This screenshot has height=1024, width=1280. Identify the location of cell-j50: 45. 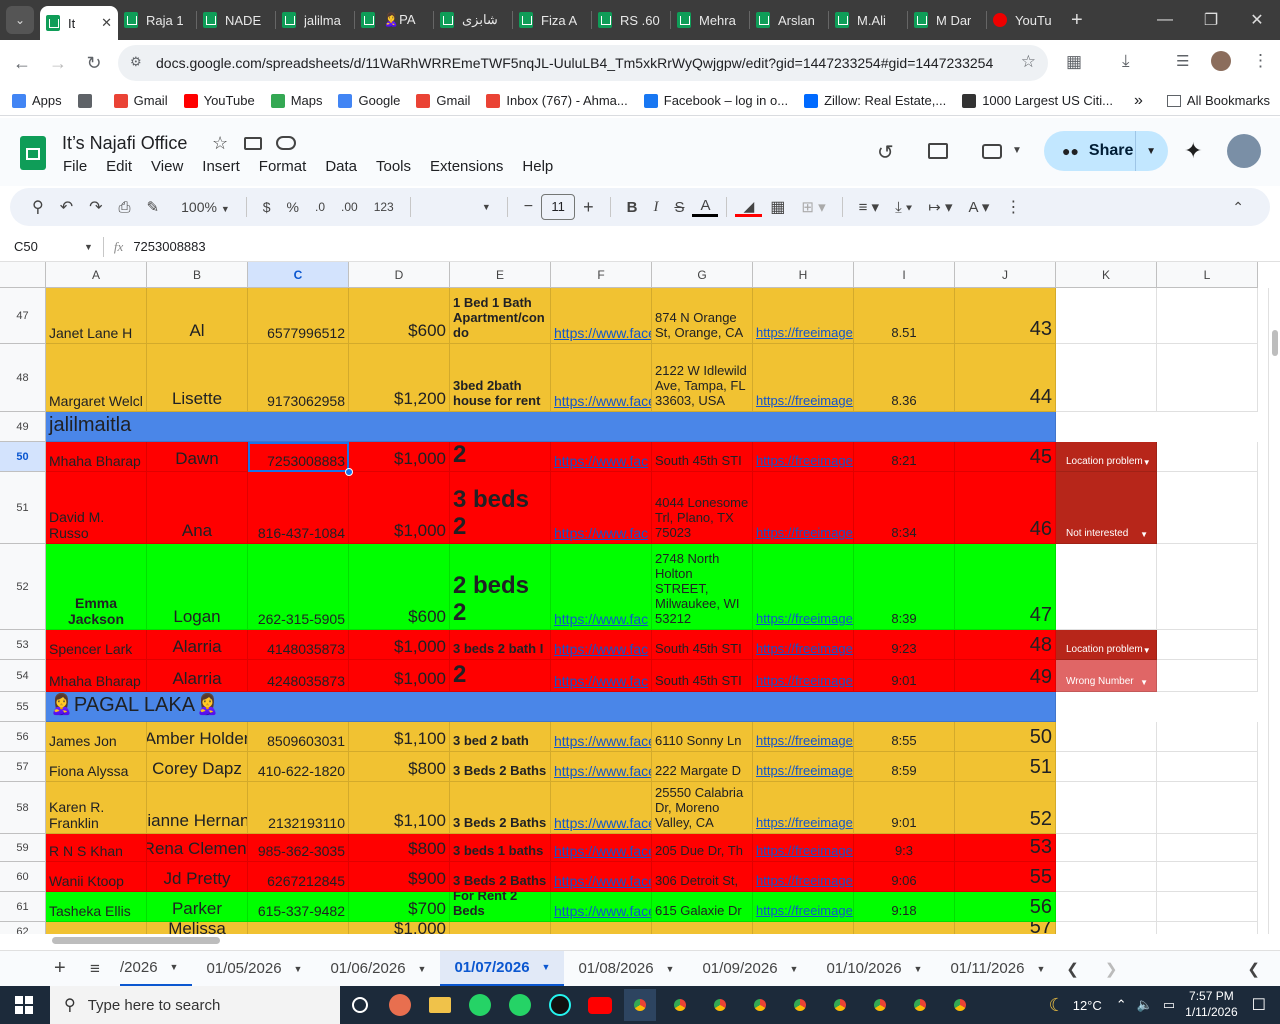
(1005, 457).